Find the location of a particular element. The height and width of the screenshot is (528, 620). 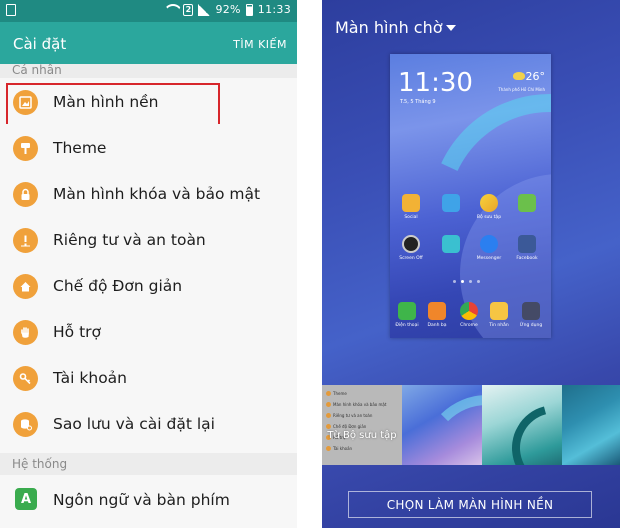

section-personal: Cá nhân is located at coordinates (148, 71).